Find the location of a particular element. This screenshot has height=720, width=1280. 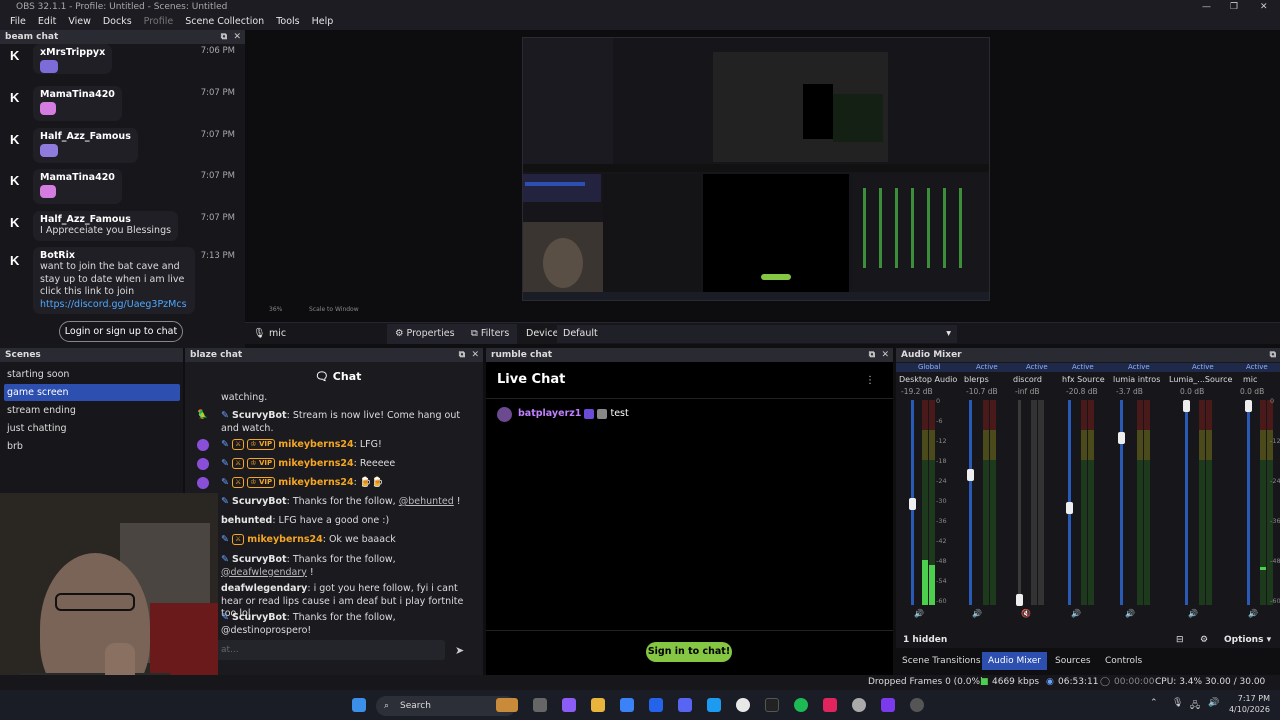

dock-title: blaze chat is located at coordinates (216, 355).